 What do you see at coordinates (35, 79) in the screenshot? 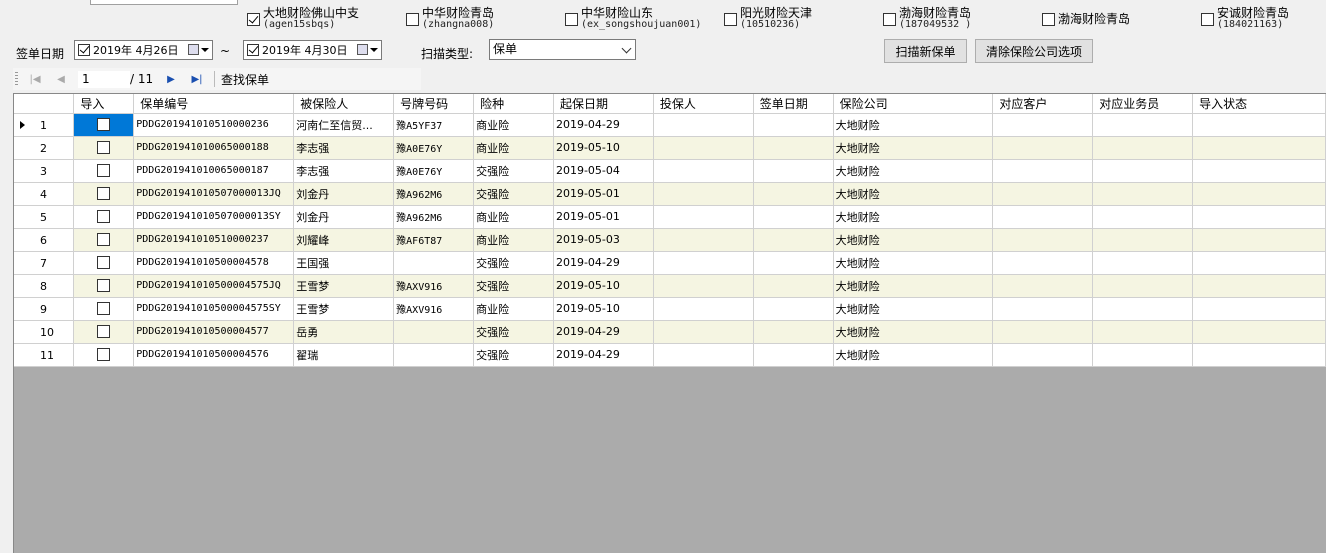
I see `move-first-icon: |◀` at bounding box center [35, 79].